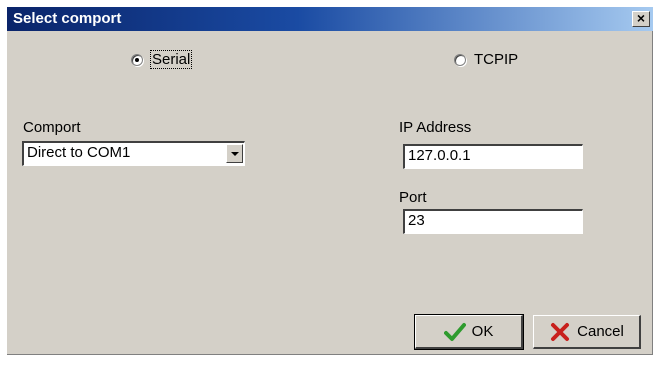  I want to click on serial-radio: Serial, so click(162, 59).